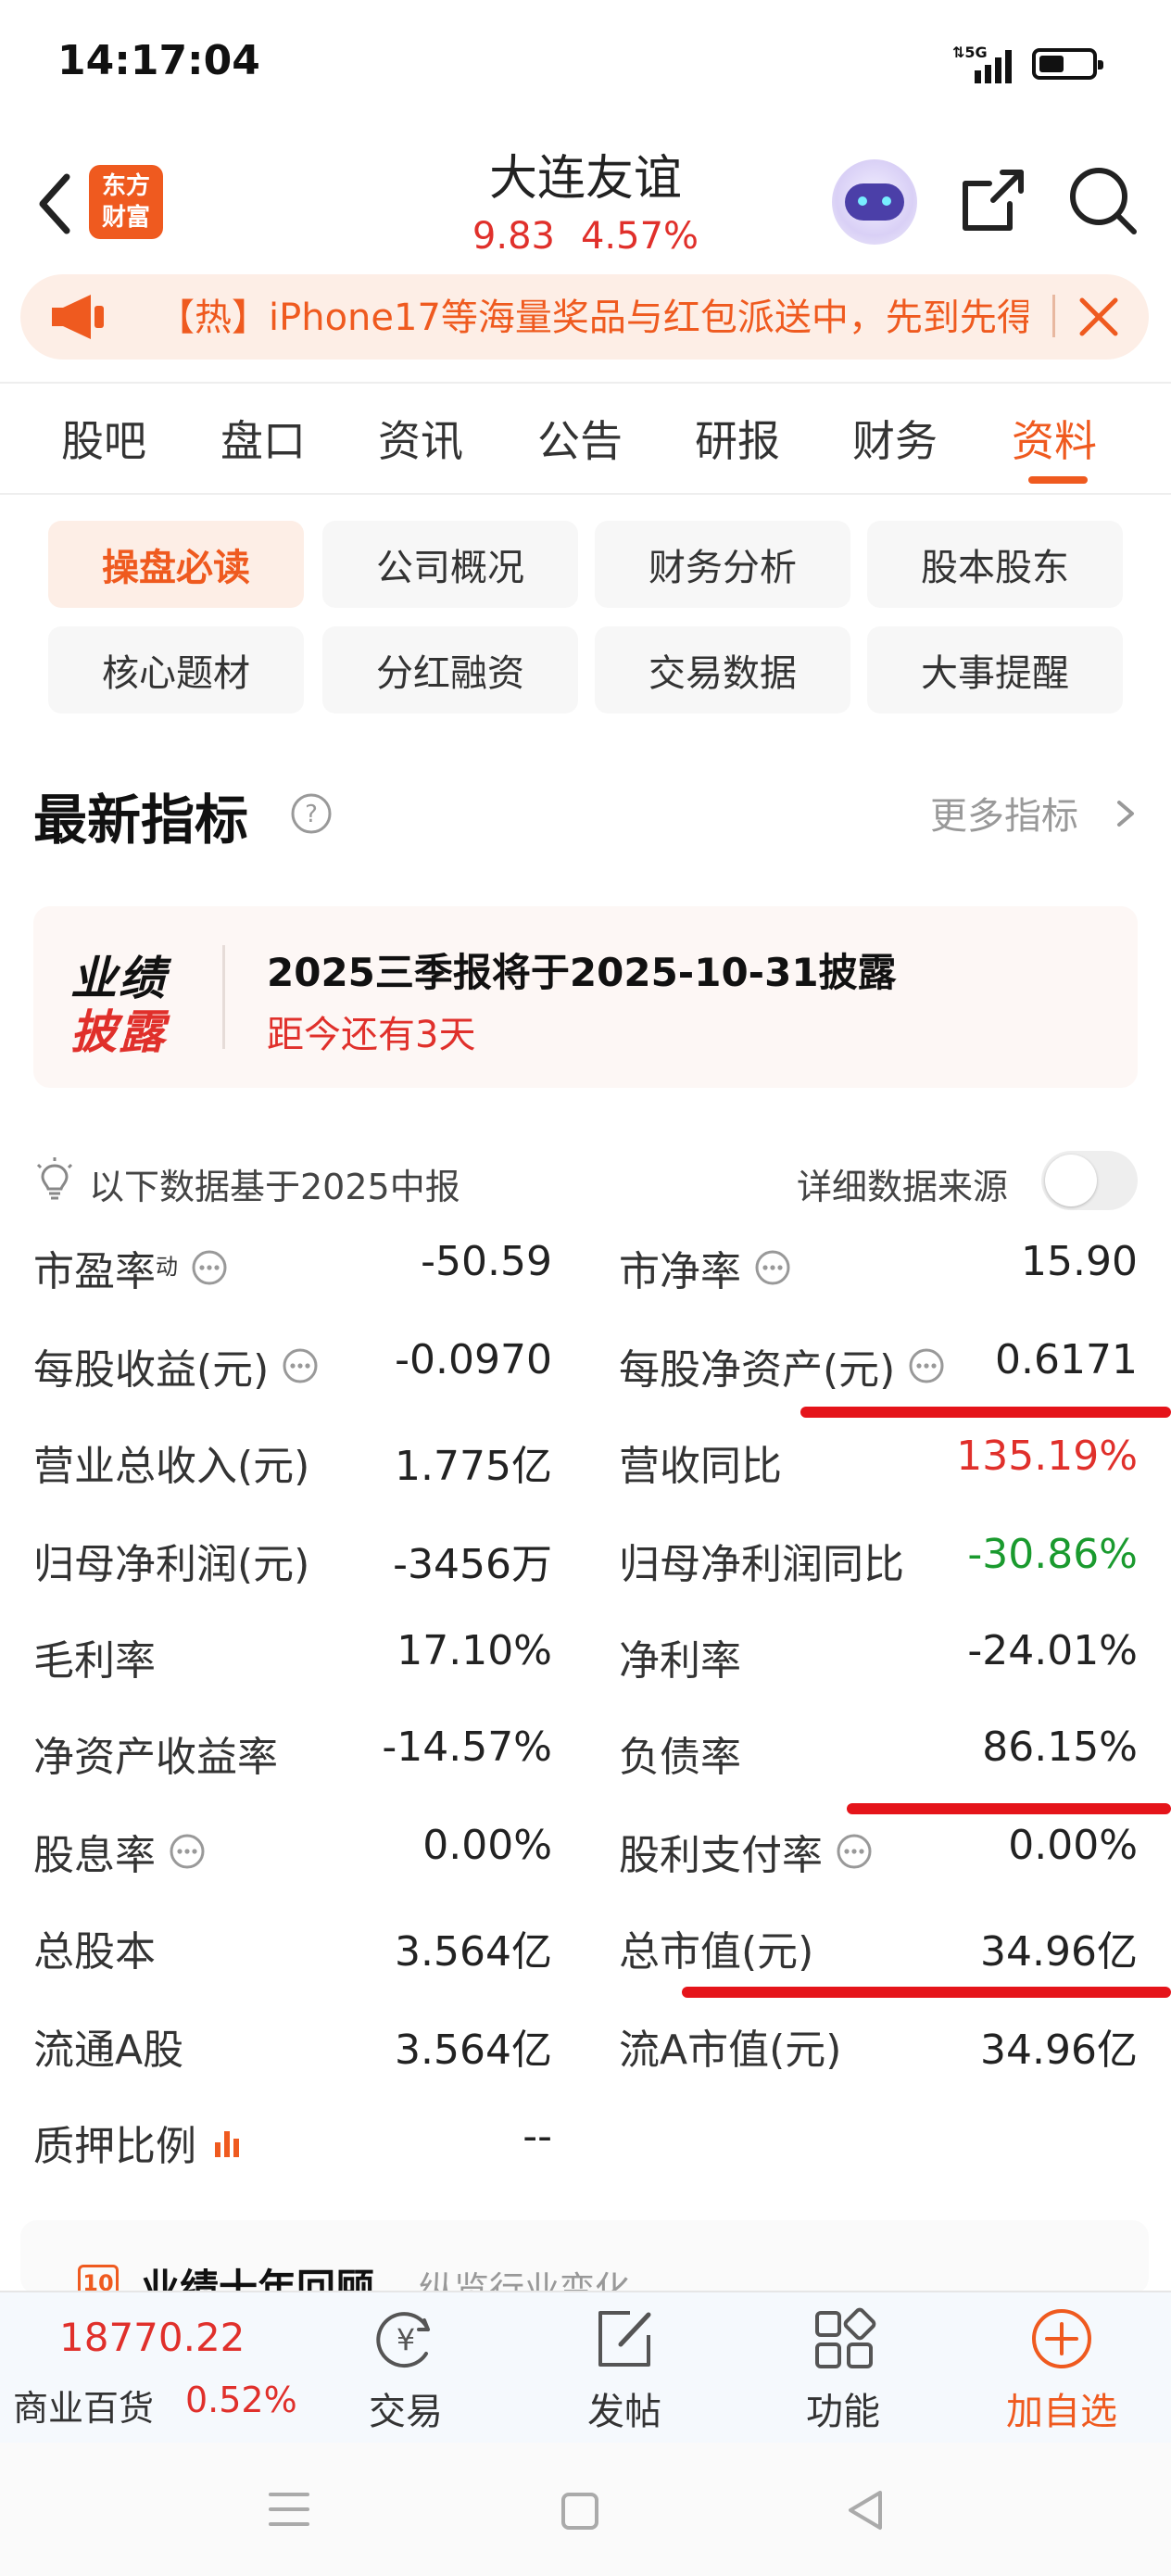 The height and width of the screenshot is (2576, 1171). What do you see at coordinates (167, 1267) in the screenshot?
I see `metric-label-sup: 动` at bounding box center [167, 1267].